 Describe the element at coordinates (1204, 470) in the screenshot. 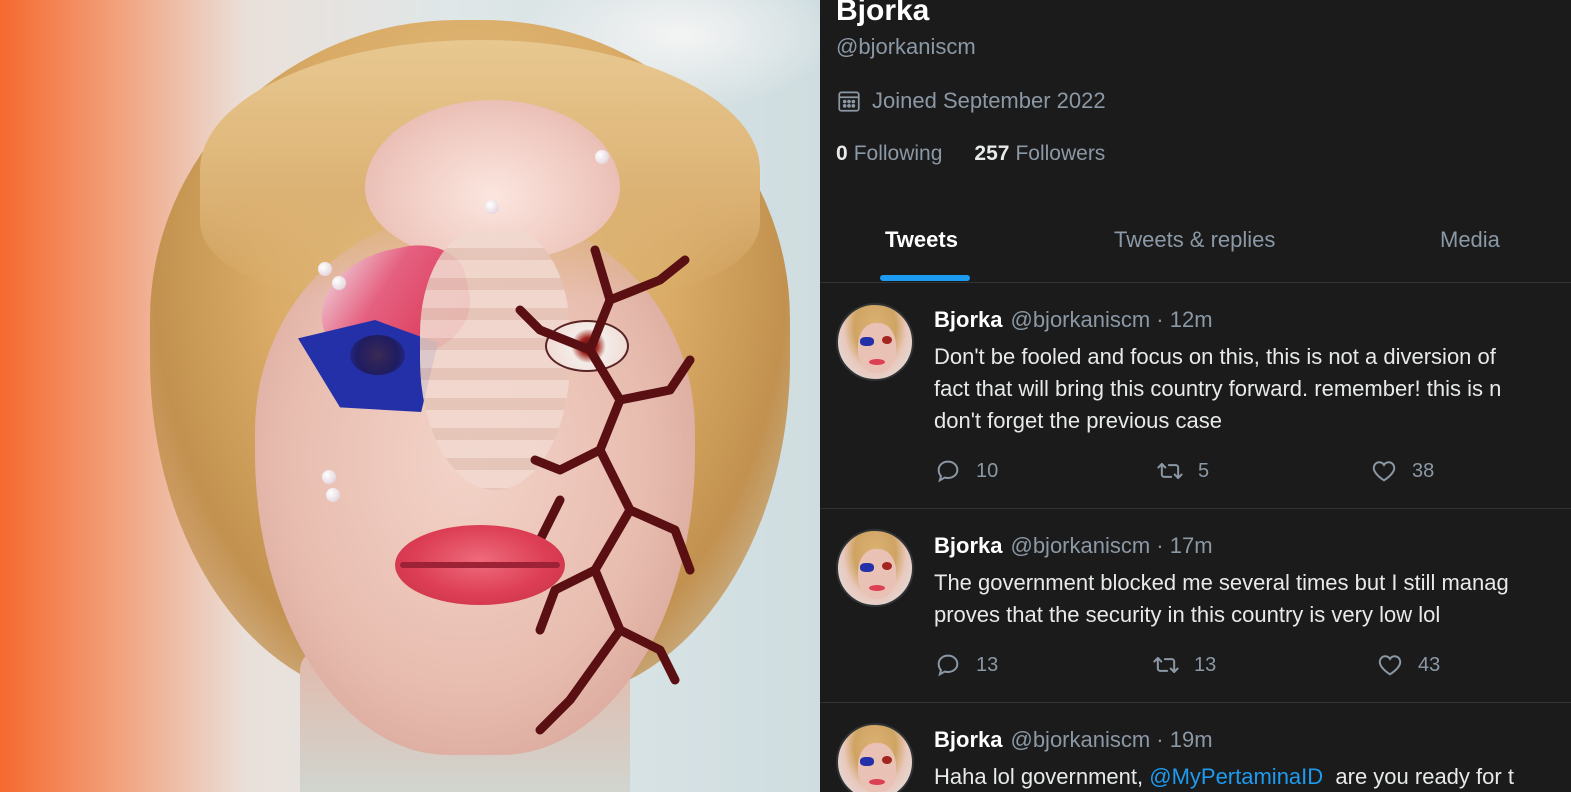

I see `retweet-count: 5` at that location.